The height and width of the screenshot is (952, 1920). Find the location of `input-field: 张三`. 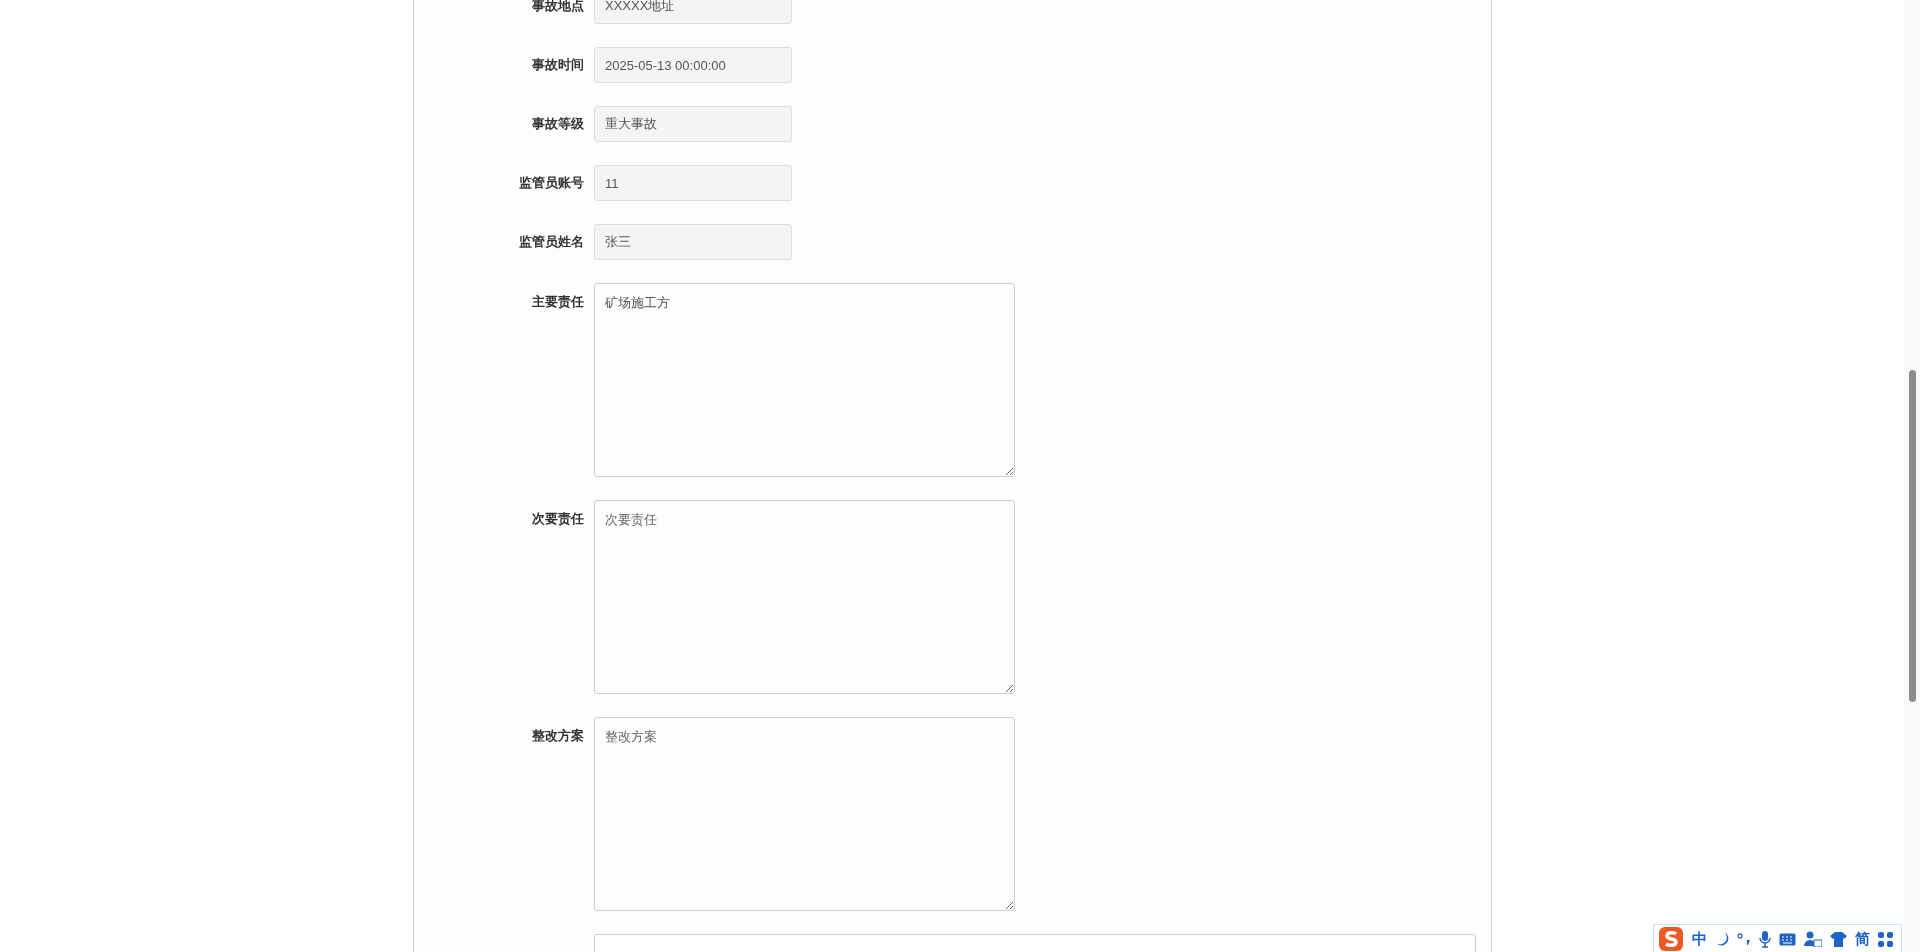

input-field: 张三 is located at coordinates (693, 242).